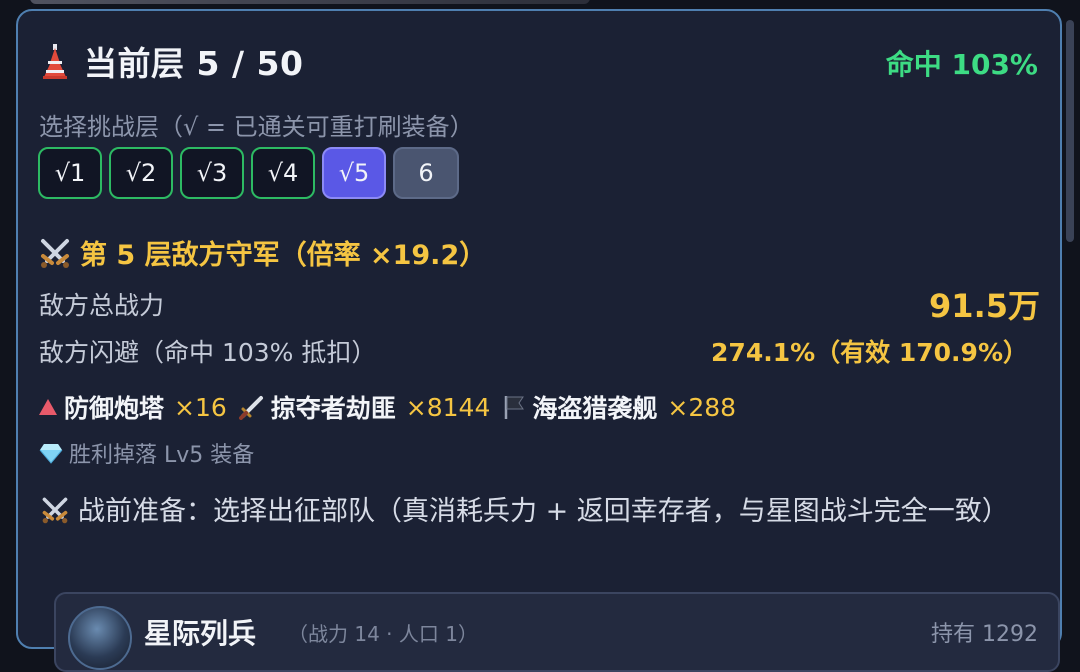 The image size is (1080, 672). I want to click on enemy-unit-count: ×8144, so click(448, 407).